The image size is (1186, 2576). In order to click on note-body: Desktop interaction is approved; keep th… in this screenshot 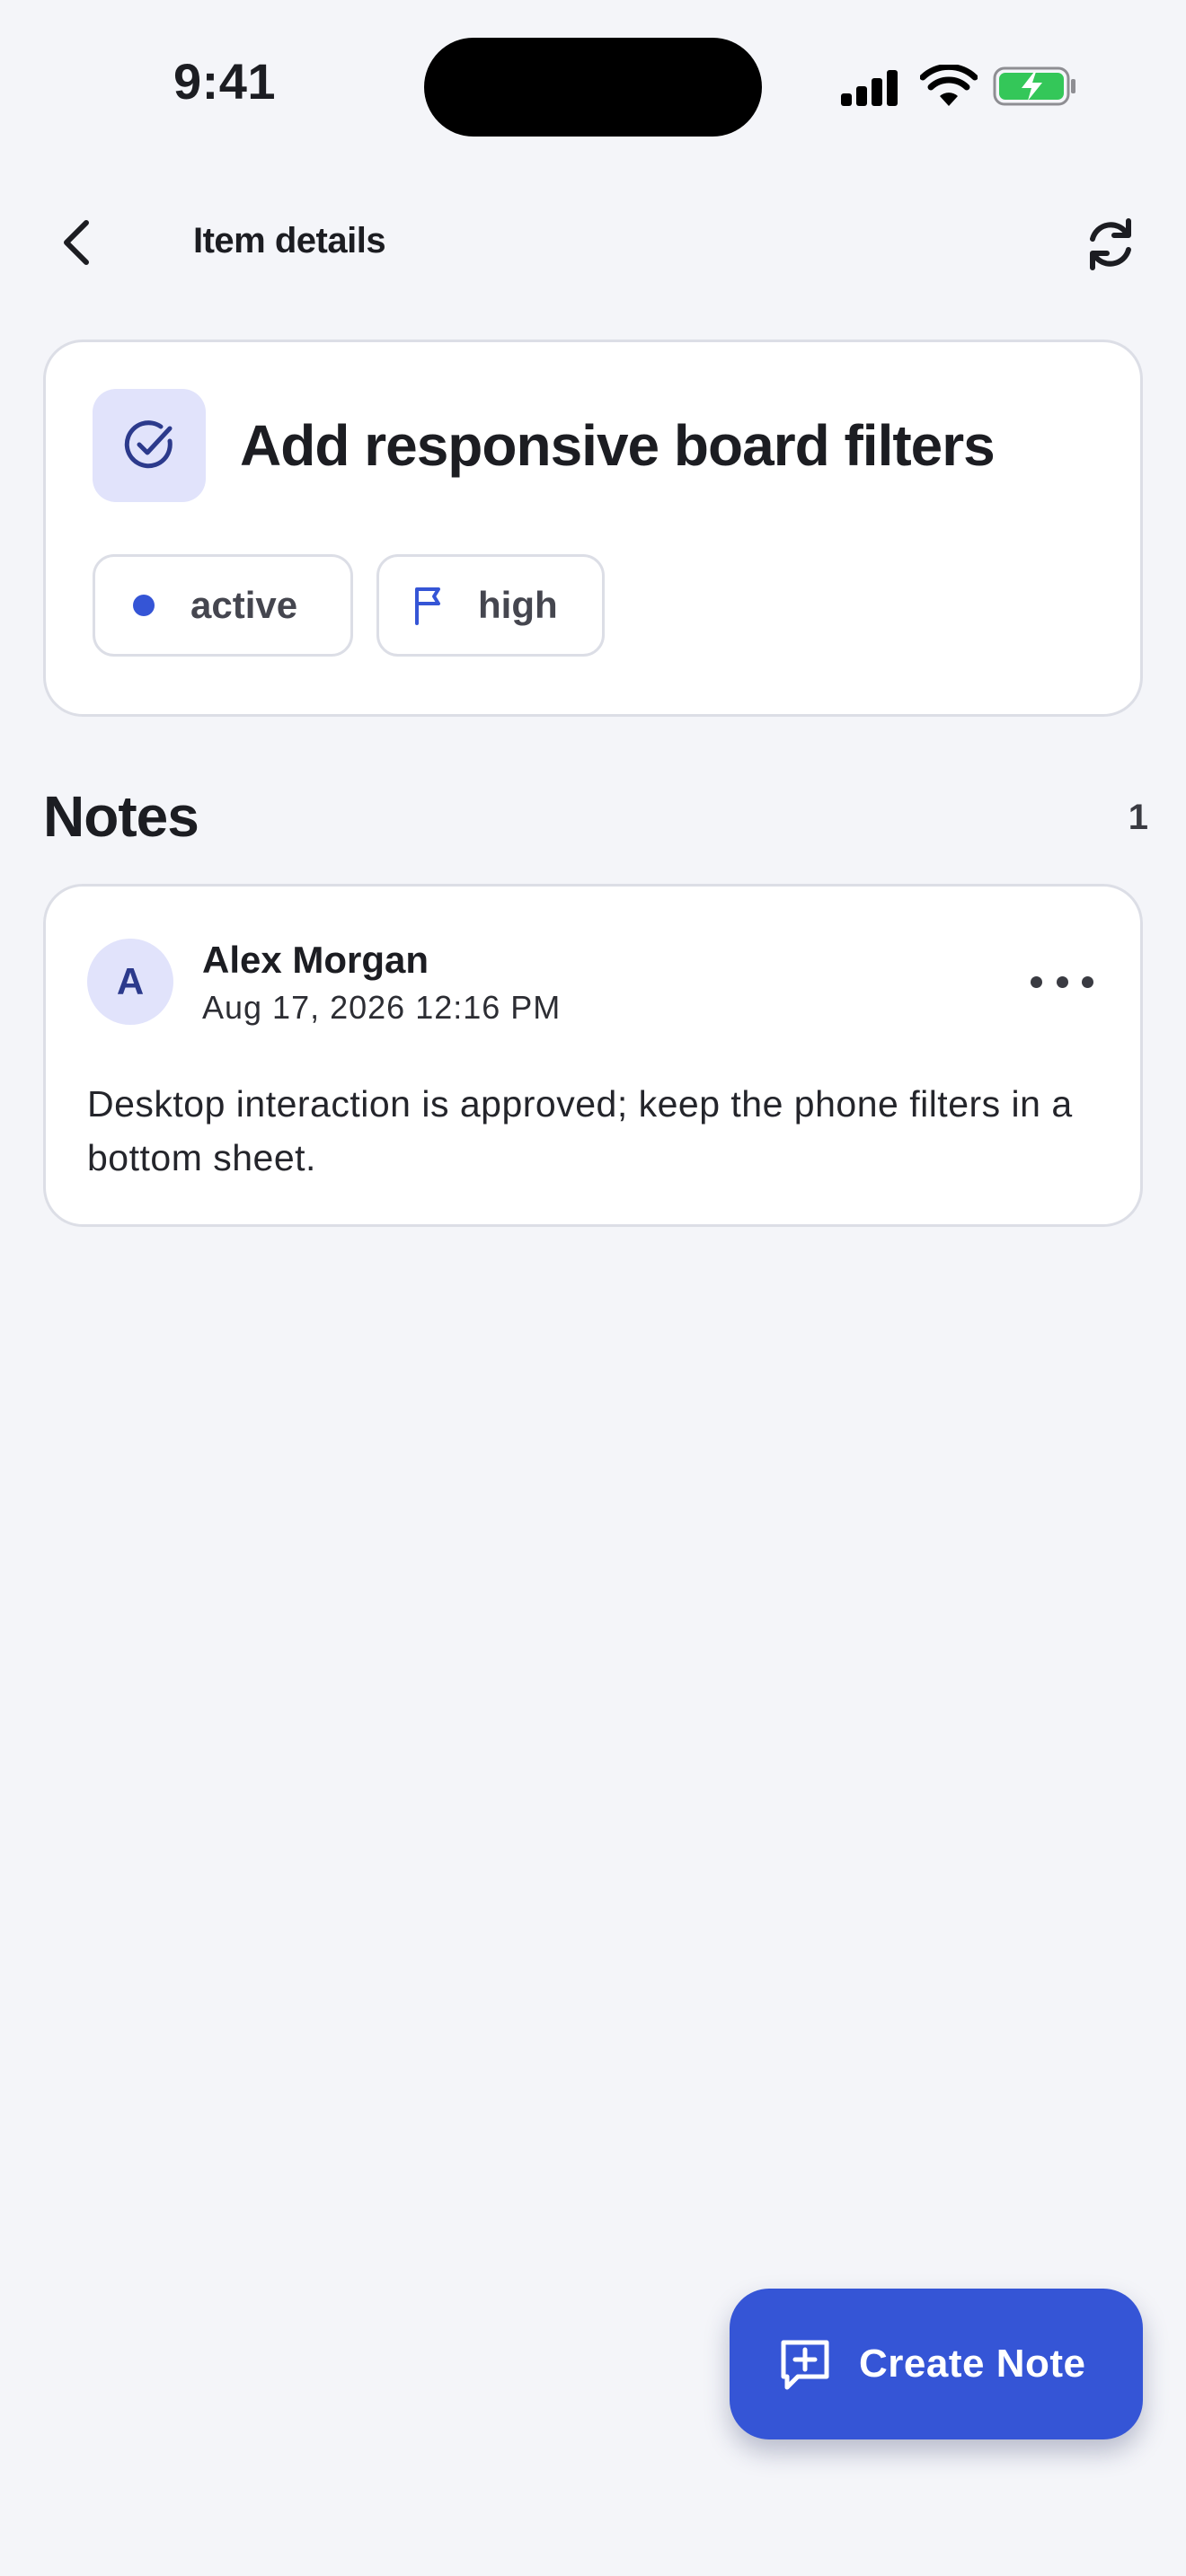, I will do `click(580, 1130)`.